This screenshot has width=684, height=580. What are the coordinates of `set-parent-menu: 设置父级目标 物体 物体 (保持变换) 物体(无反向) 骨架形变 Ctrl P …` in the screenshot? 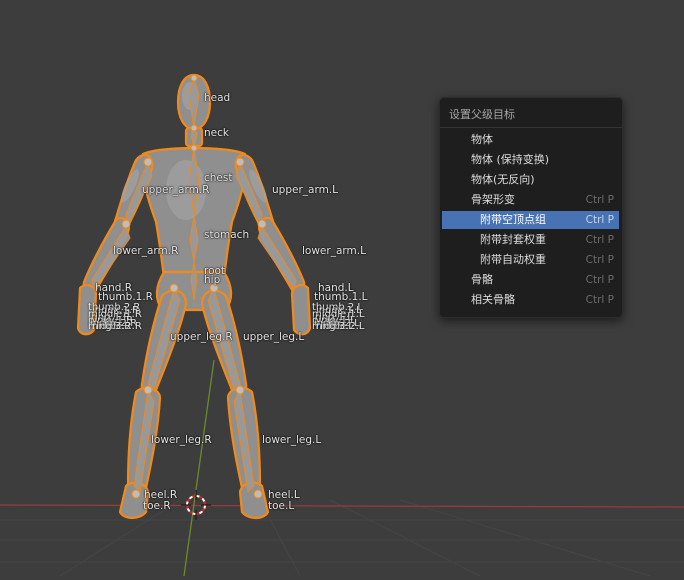 It's located at (531, 207).